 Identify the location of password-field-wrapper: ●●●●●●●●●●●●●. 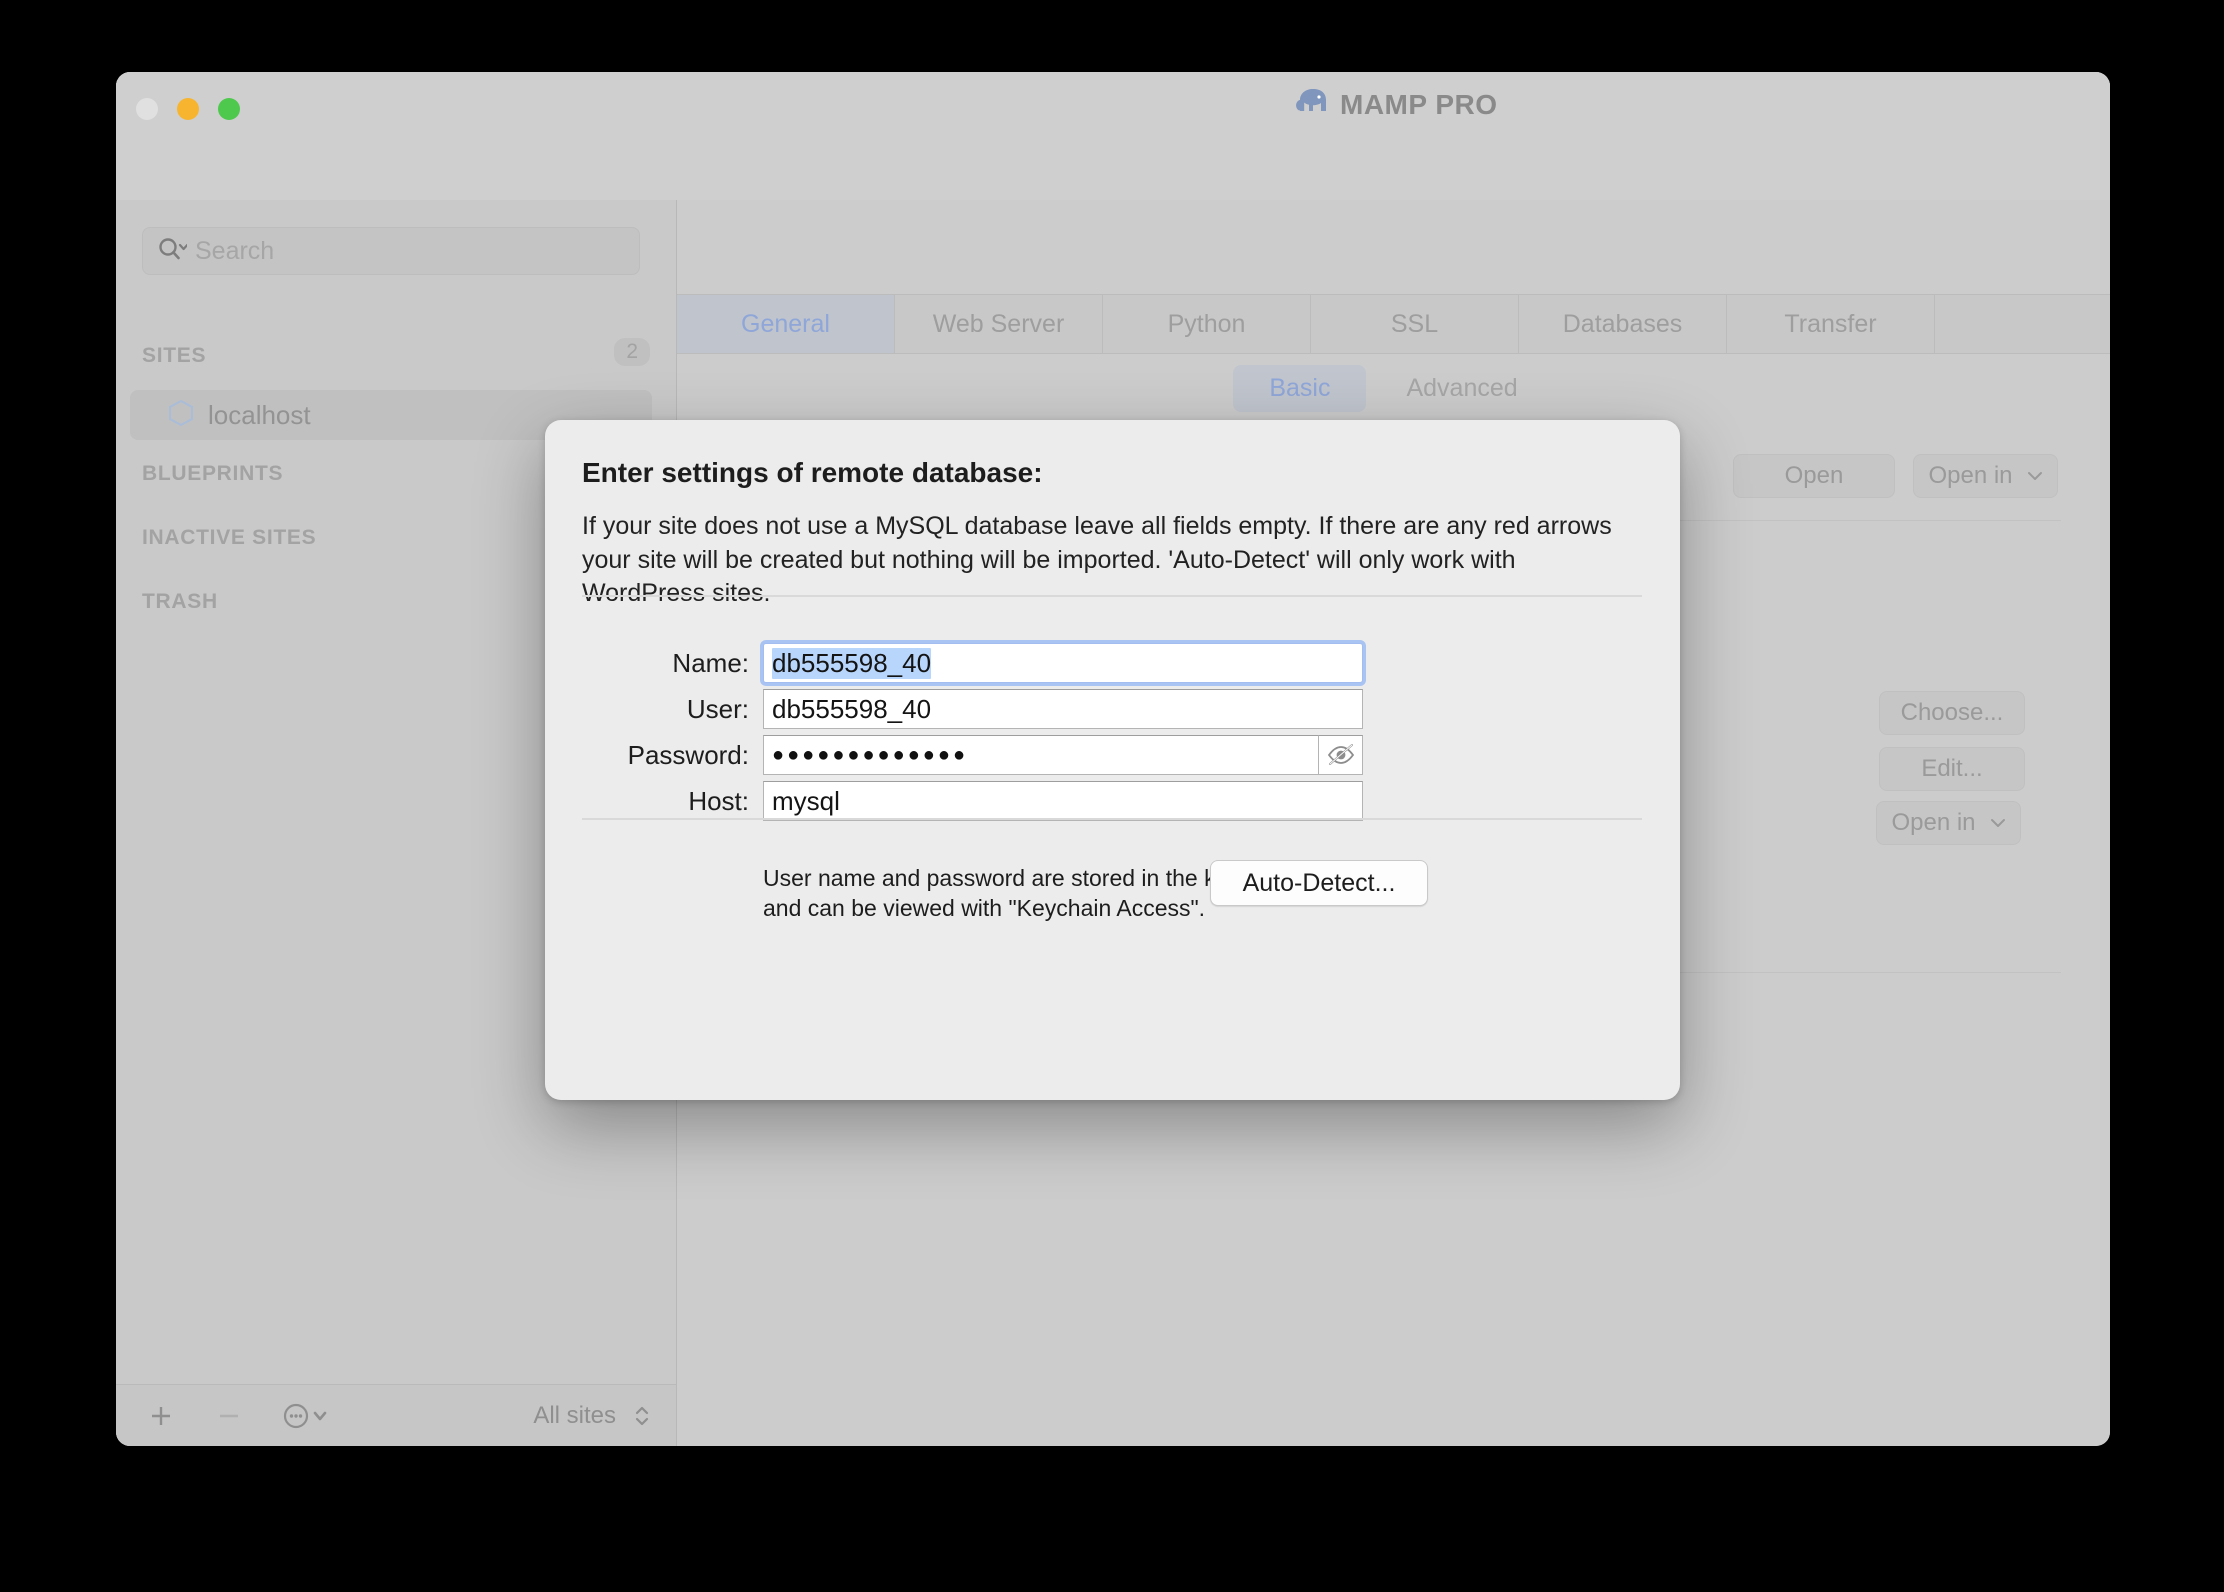
(1063, 755).